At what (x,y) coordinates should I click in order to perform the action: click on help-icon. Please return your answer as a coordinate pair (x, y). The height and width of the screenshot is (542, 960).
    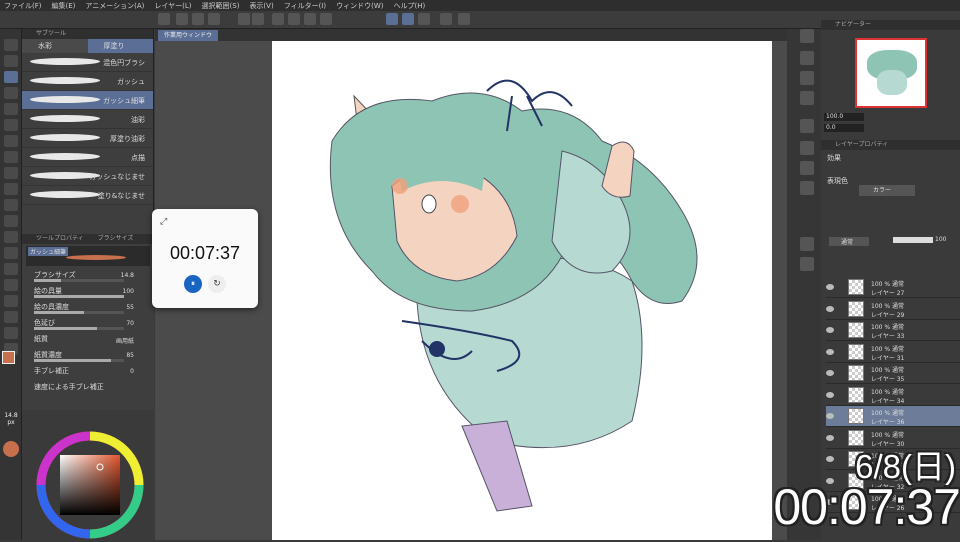
    Looking at the image, I should click on (464, 19).